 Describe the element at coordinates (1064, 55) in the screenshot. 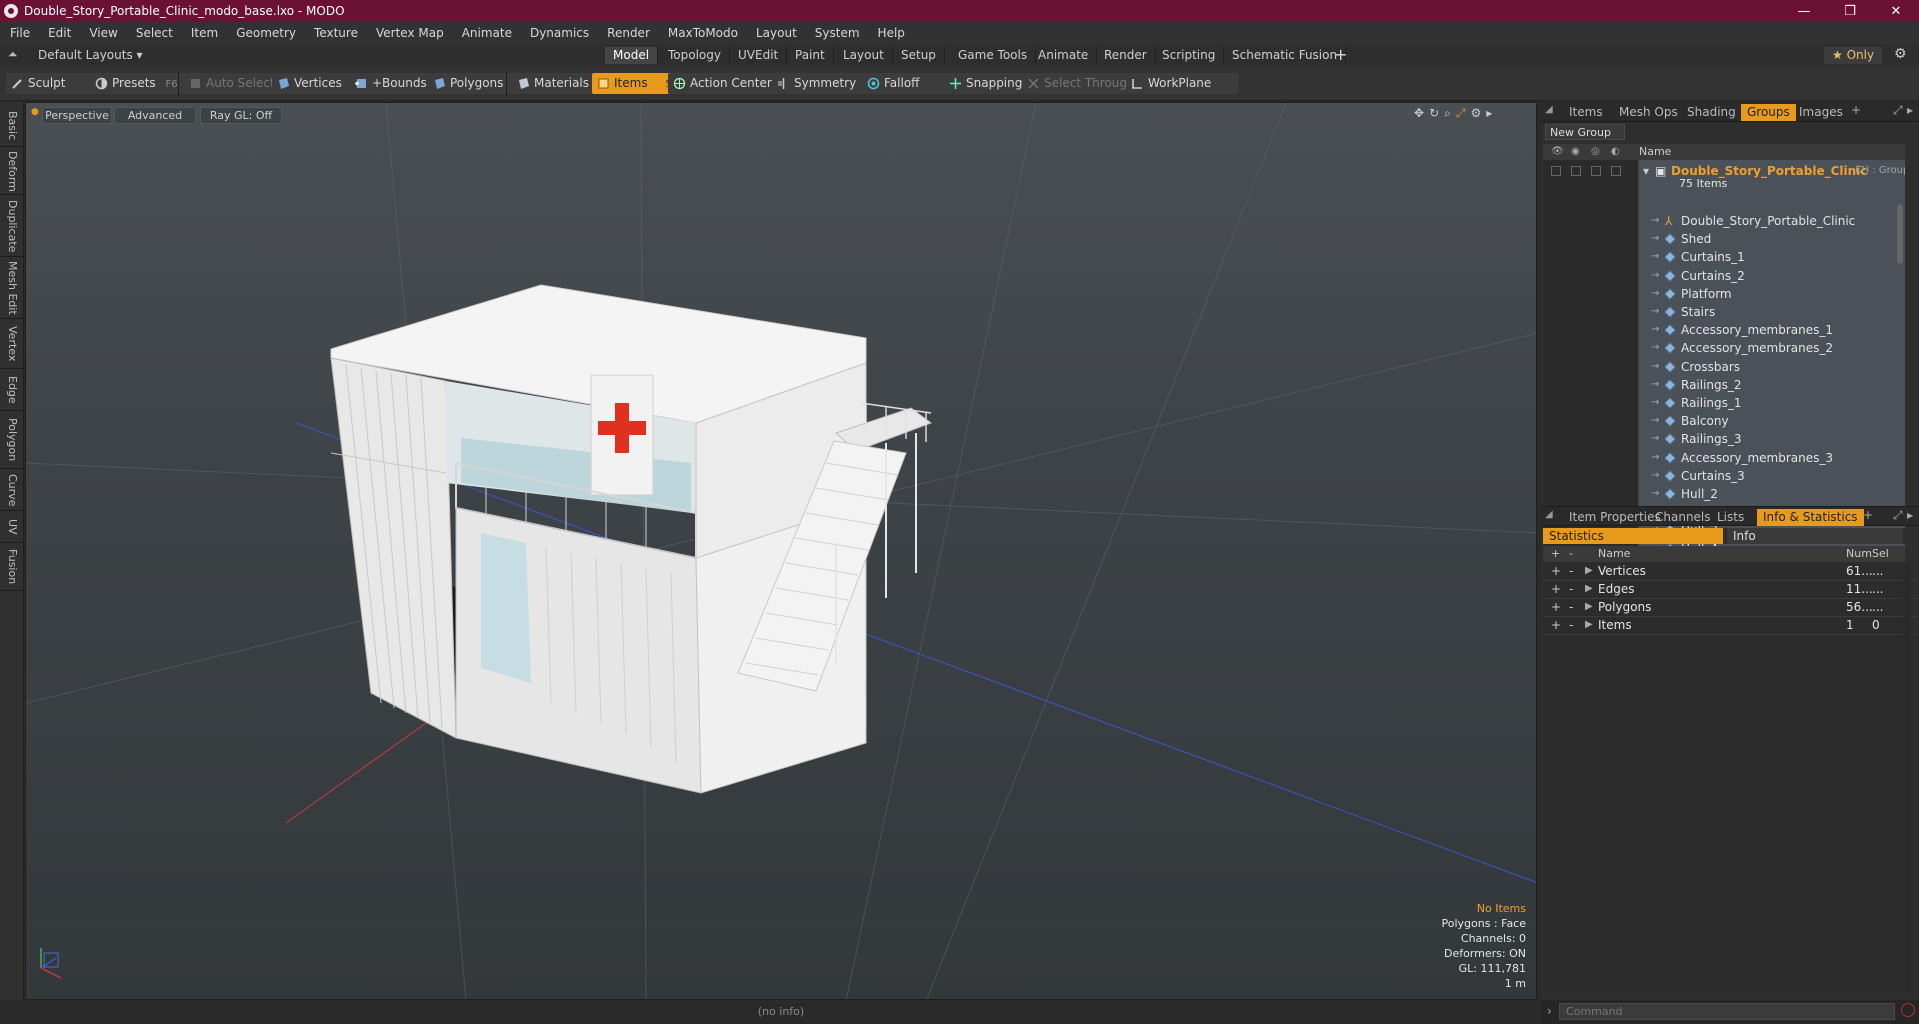

I see `tab-animate: Animate` at that location.